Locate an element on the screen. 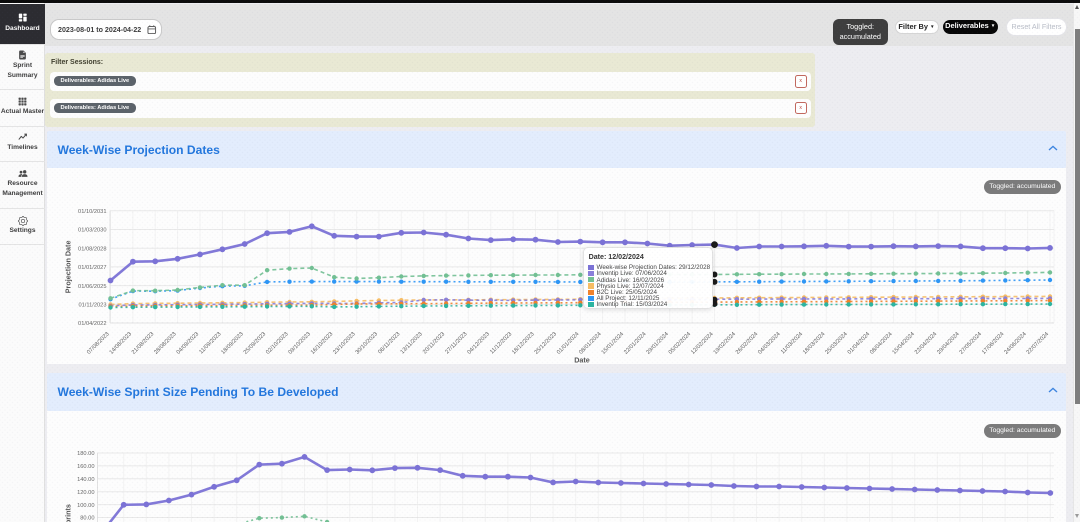  svg-text: 08/04/2024 is located at coordinates (881, 343).